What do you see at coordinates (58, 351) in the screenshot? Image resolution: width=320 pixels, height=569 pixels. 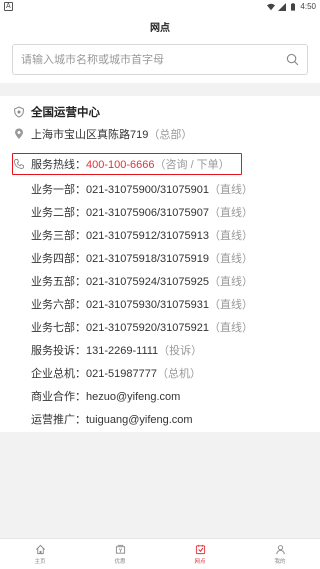 I see `contact-label: 服务投诉：` at bounding box center [58, 351].